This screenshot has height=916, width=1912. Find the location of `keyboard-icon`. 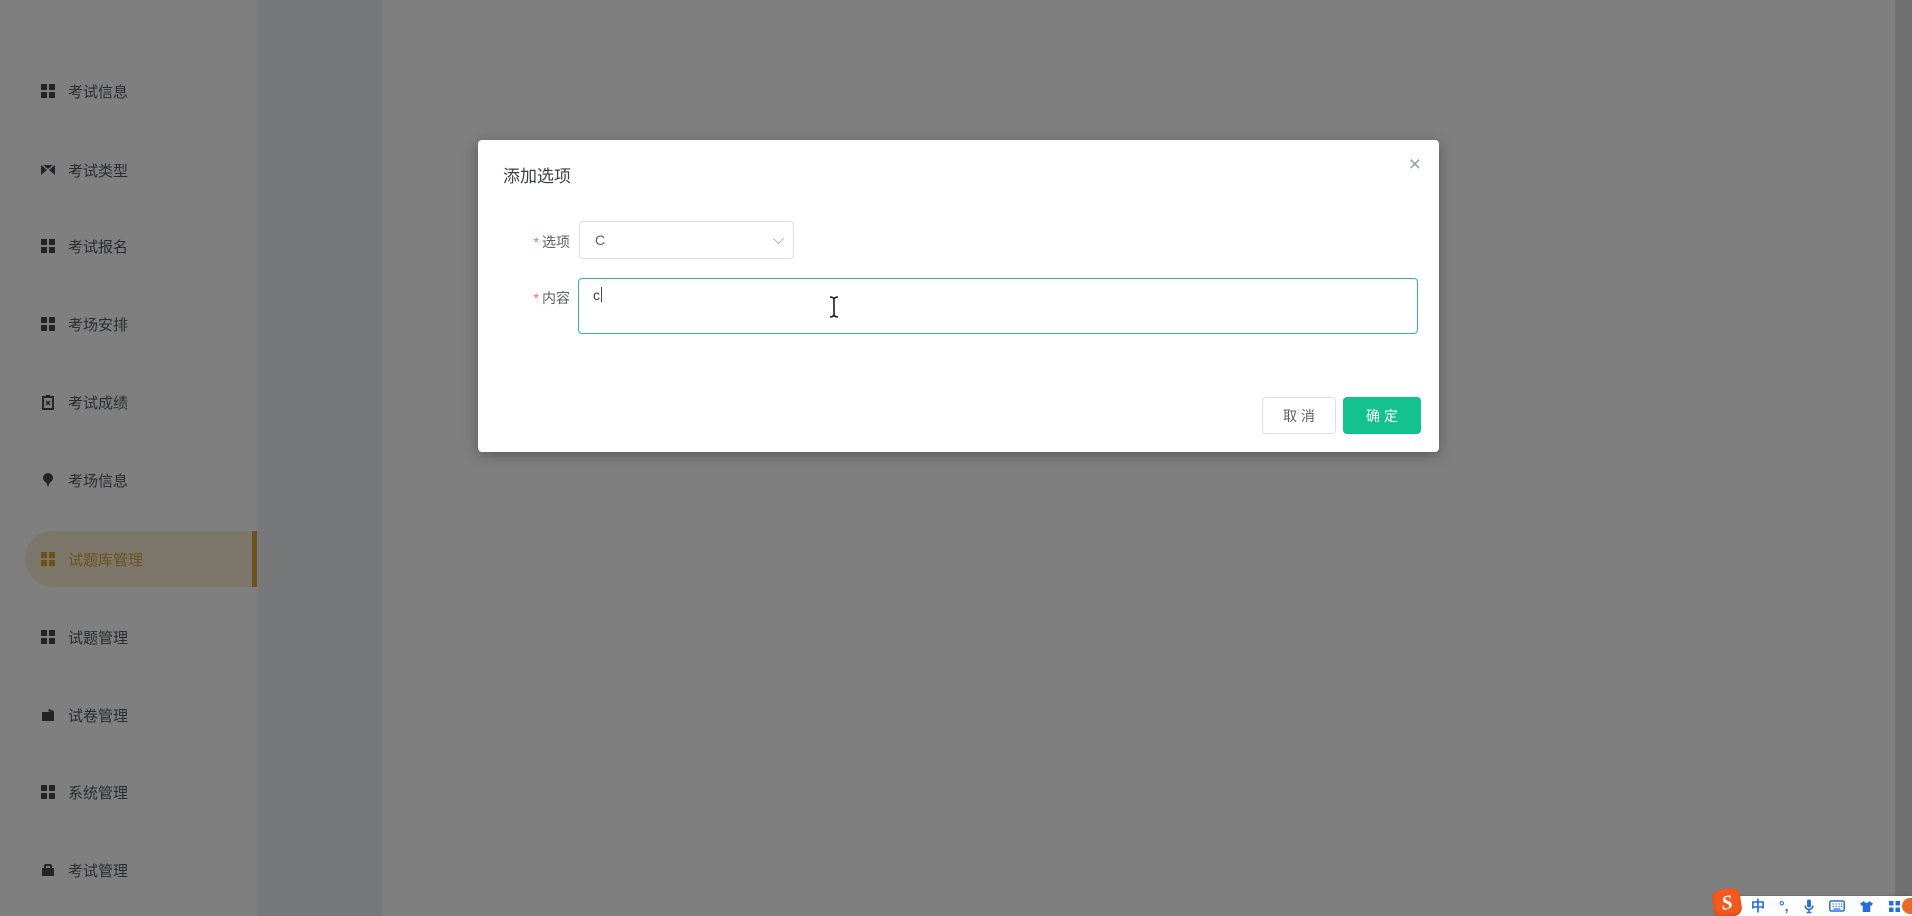

keyboard-icon is located at coordinates (1836, 906).